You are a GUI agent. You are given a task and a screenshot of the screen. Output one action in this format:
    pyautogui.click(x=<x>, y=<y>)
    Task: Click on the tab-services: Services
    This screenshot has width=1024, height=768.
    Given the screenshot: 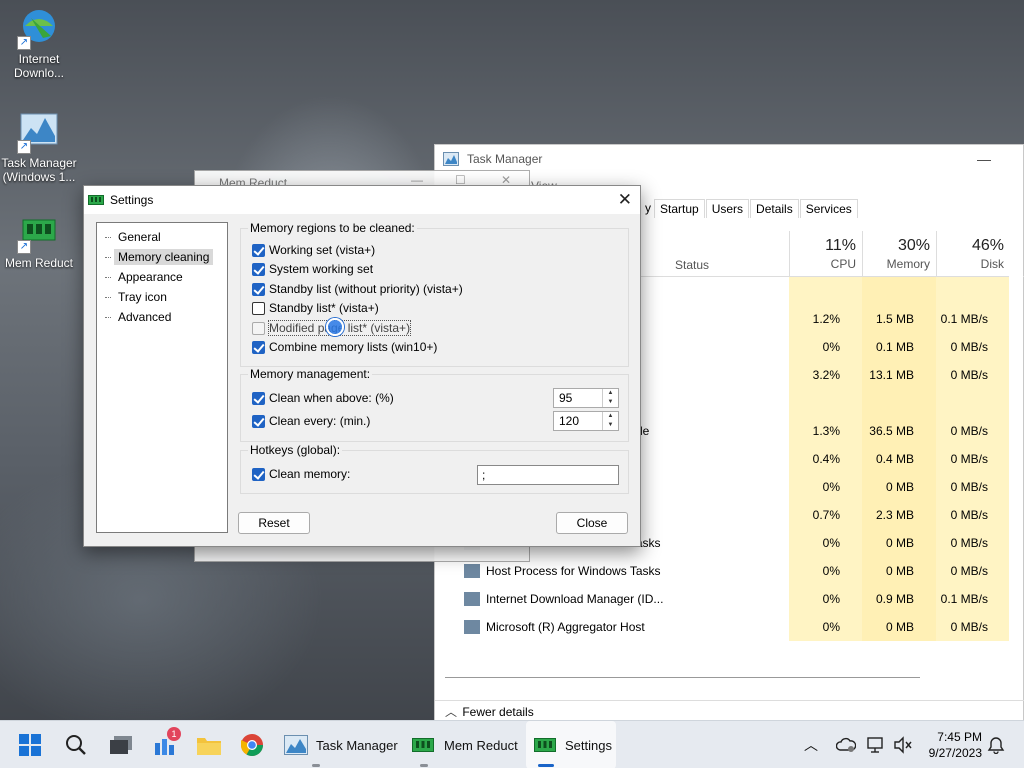 What is the action you would take?
    pyautogui.click(x=828, y=208)
    